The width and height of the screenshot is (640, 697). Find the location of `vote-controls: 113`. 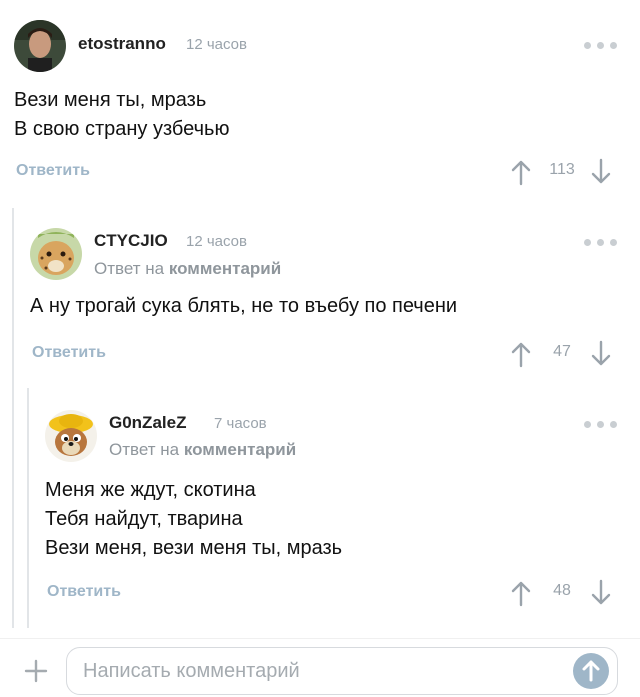

vote-controls: 113 is located at coordinates (562, 172).